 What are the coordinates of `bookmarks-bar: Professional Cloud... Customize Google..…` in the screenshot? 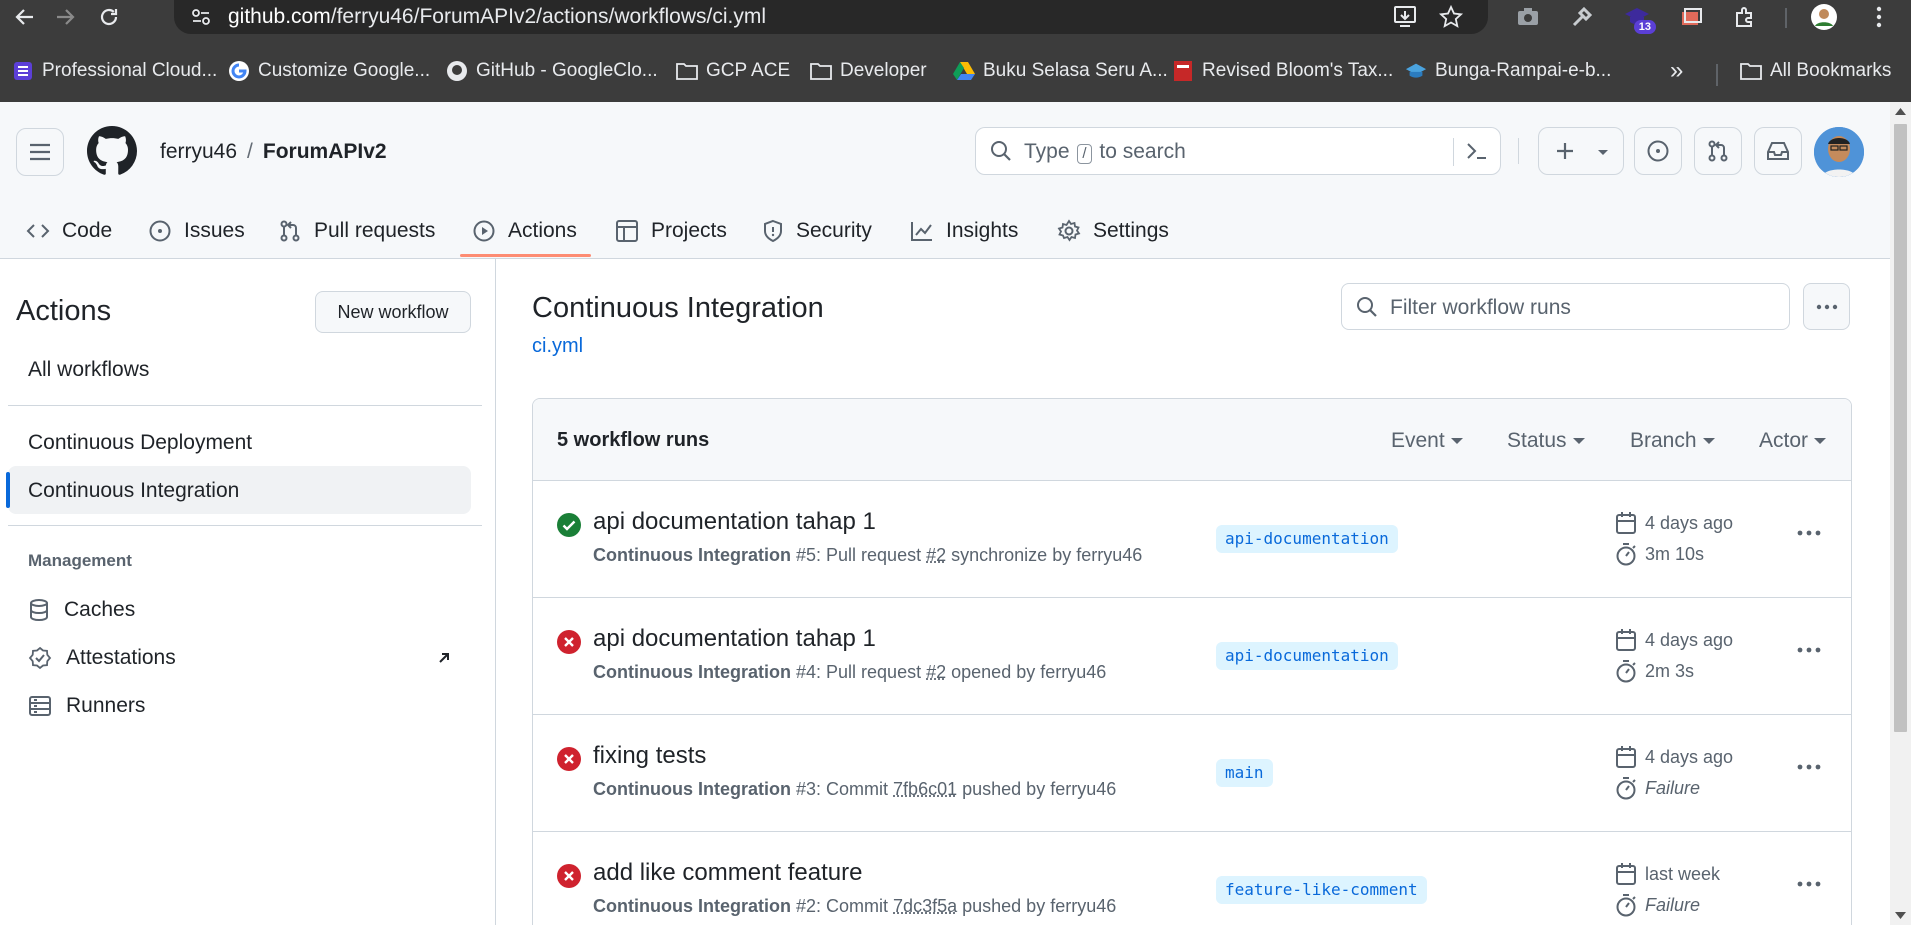 It's located at (955, 70).